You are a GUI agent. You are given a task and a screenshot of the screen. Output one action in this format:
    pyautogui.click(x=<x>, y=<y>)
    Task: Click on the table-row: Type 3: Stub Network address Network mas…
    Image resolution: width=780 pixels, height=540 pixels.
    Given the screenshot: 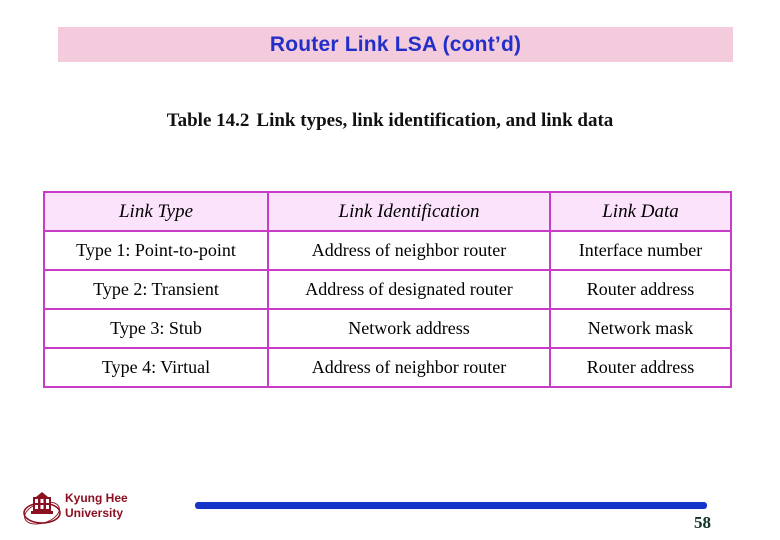 What is the action you would take?
    pyautogui.click(x=387, y=328)
    